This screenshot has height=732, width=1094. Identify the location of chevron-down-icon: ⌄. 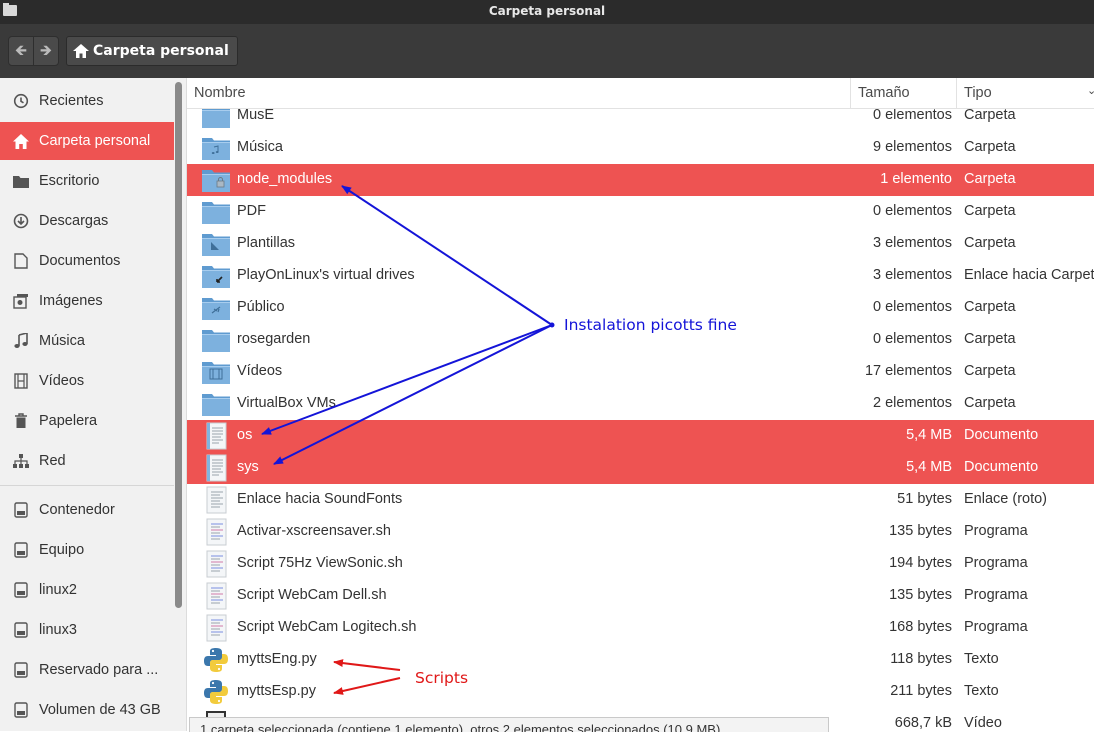
(1090, 90).